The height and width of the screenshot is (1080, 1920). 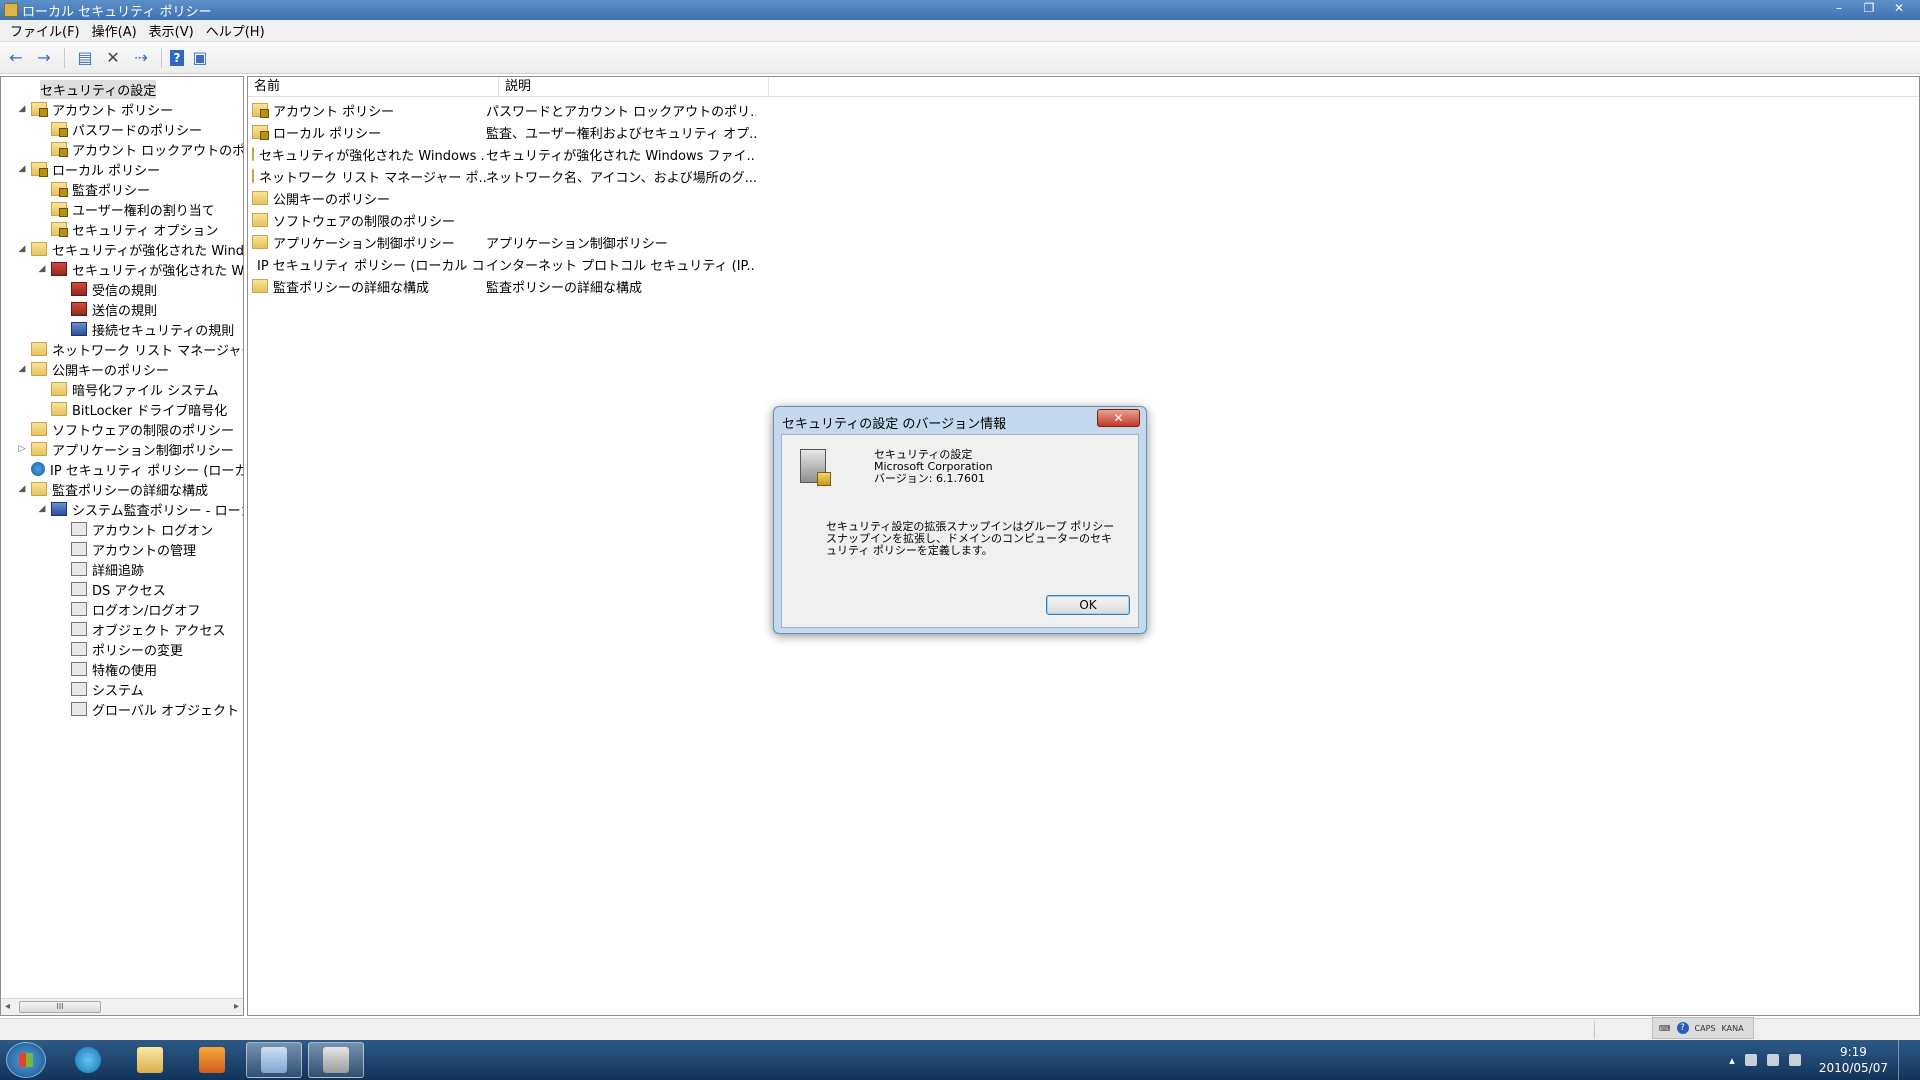 What do you see at coordinates (128, 609) in the screenshot?
I see `tree-item: ログオン/ログオフ` at bounding box center [128, 609].